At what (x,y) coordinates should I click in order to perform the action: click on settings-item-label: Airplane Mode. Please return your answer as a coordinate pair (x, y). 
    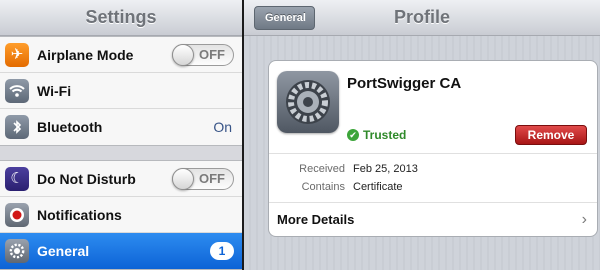
    Looking at the image, I should click on (85, 54).